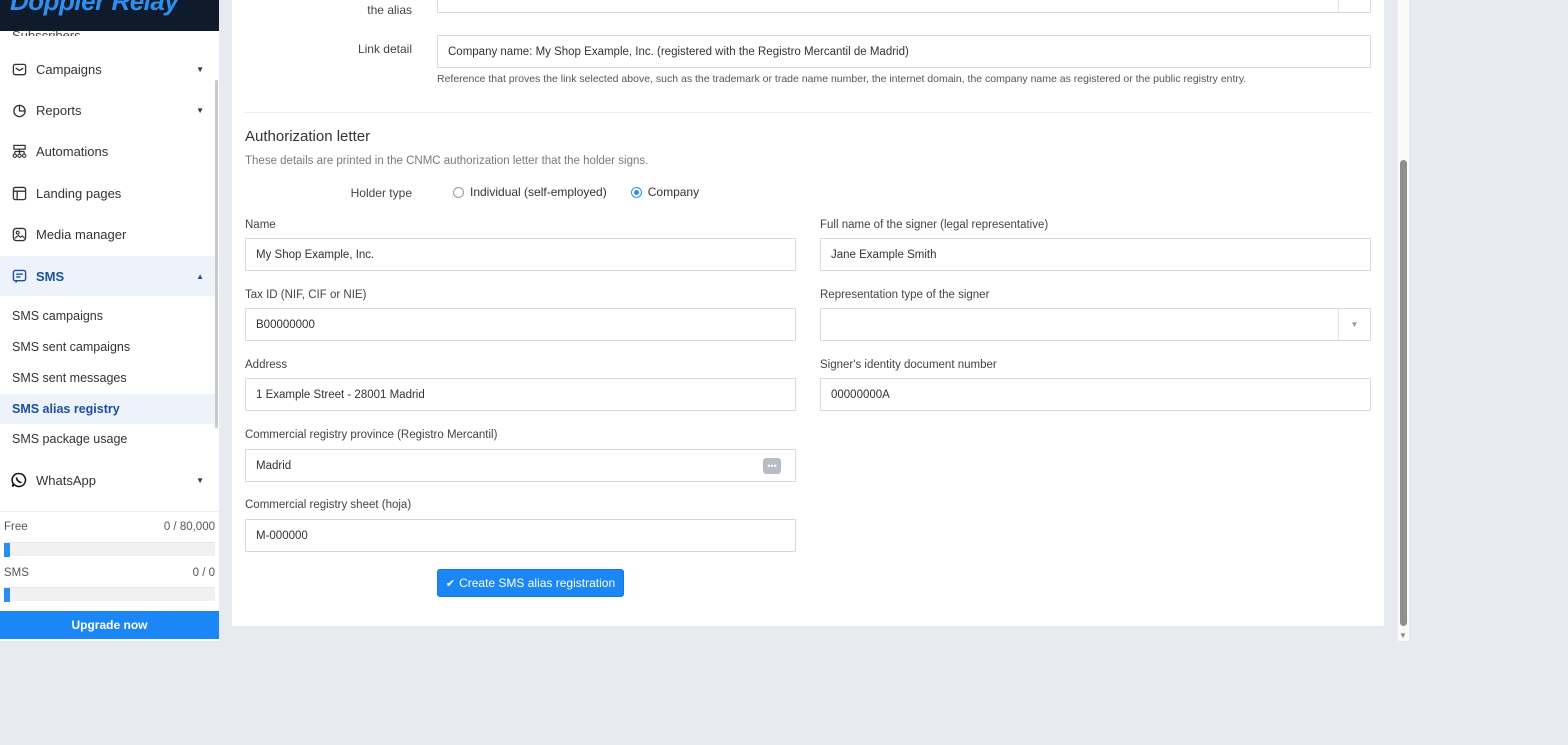 The image size is (1568, 745). Describe the element at coordinates (16, 573) in the screenshot. I see `usage-sms-label: SMS` at that location.